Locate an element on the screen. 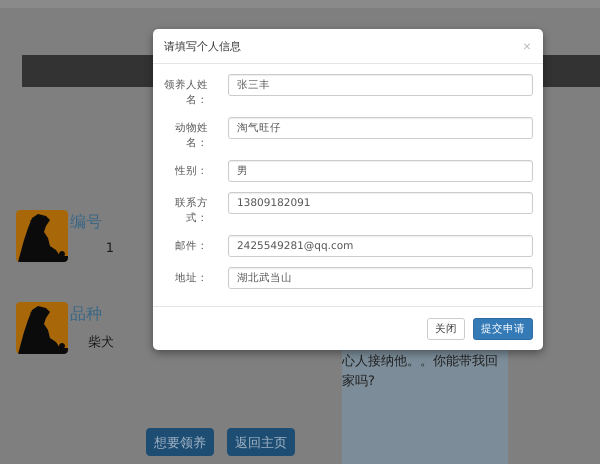 The height and width of the screenshot is (464, 600). input-field: 男 is located at coordinates (380, 171).